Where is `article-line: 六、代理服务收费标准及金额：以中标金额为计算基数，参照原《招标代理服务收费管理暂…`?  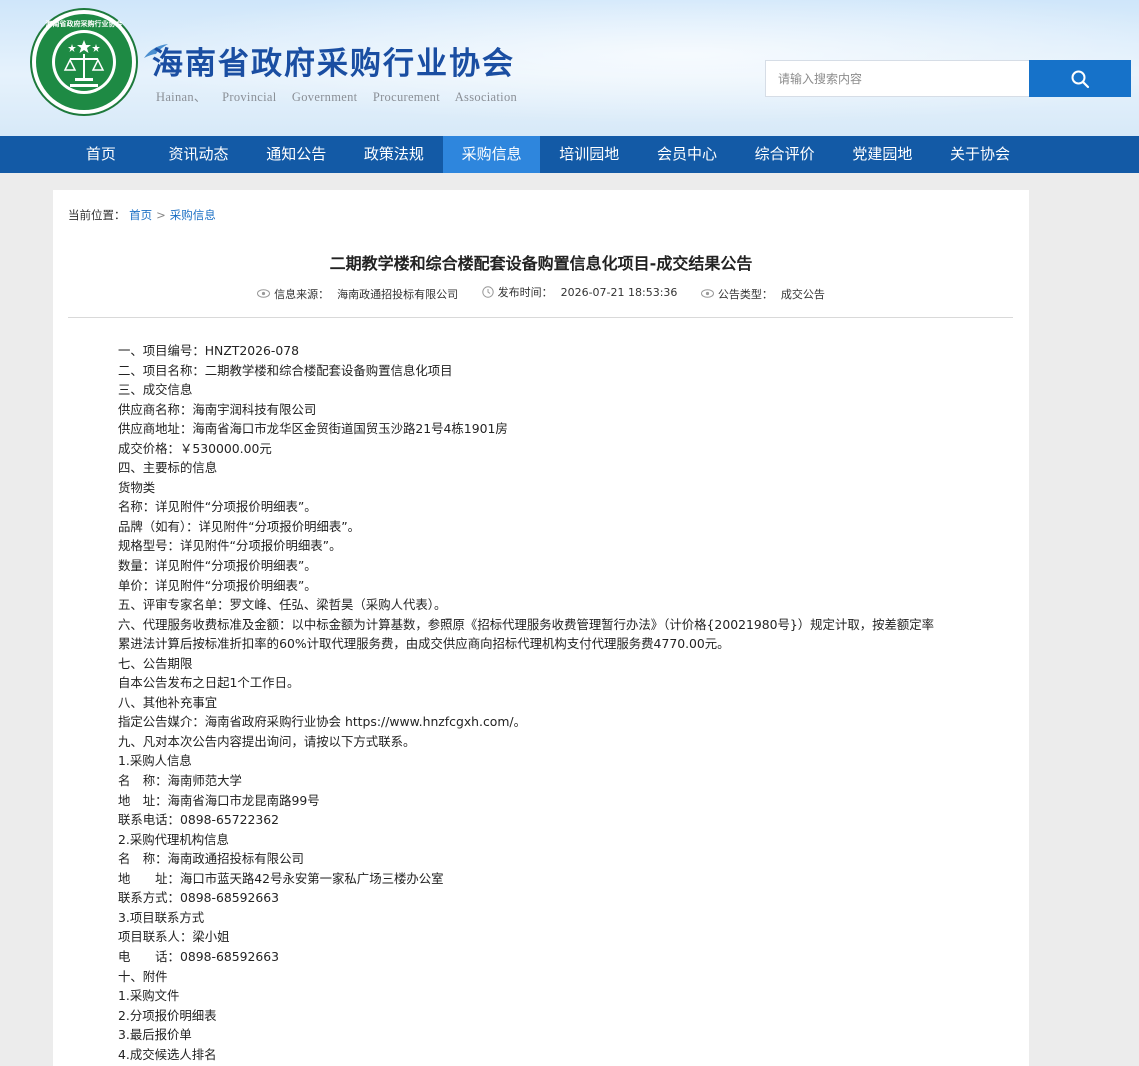 article-line: 六、代理服务收费标准及金额：以中标金额为计算基数，参照原《招标代理服务收费管理暂… is located at coordinates (526, 624).